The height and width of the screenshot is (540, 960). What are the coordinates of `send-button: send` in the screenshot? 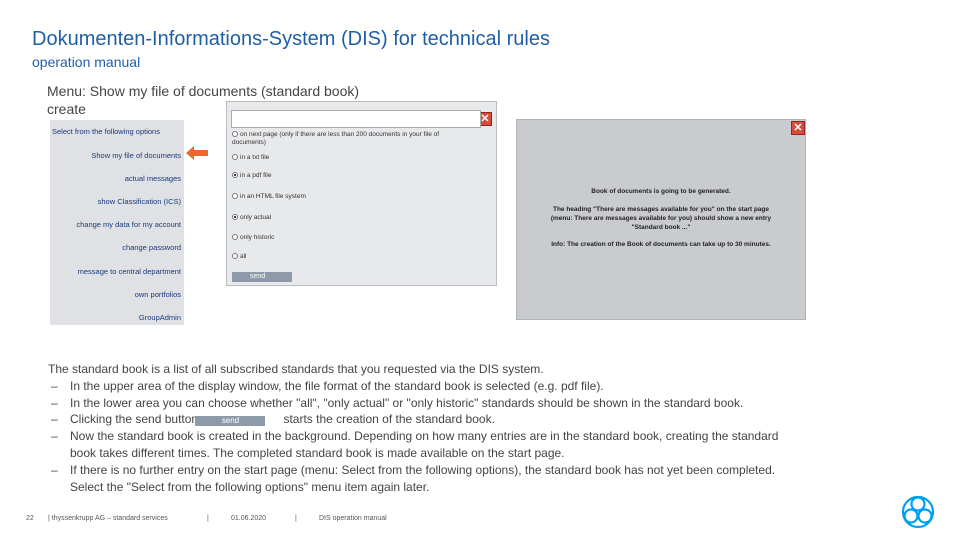 It's located at (262, 277).